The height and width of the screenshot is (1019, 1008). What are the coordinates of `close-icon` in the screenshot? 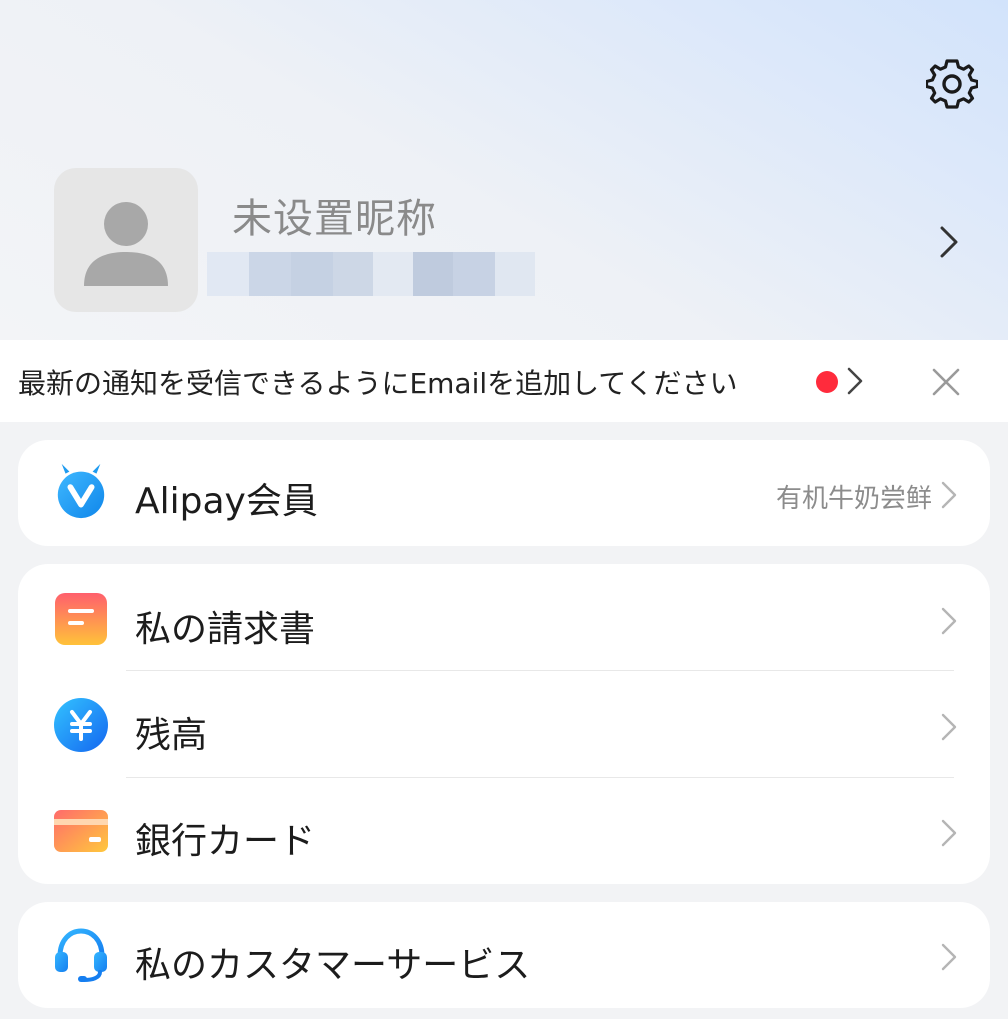 It's located at (946, 382).